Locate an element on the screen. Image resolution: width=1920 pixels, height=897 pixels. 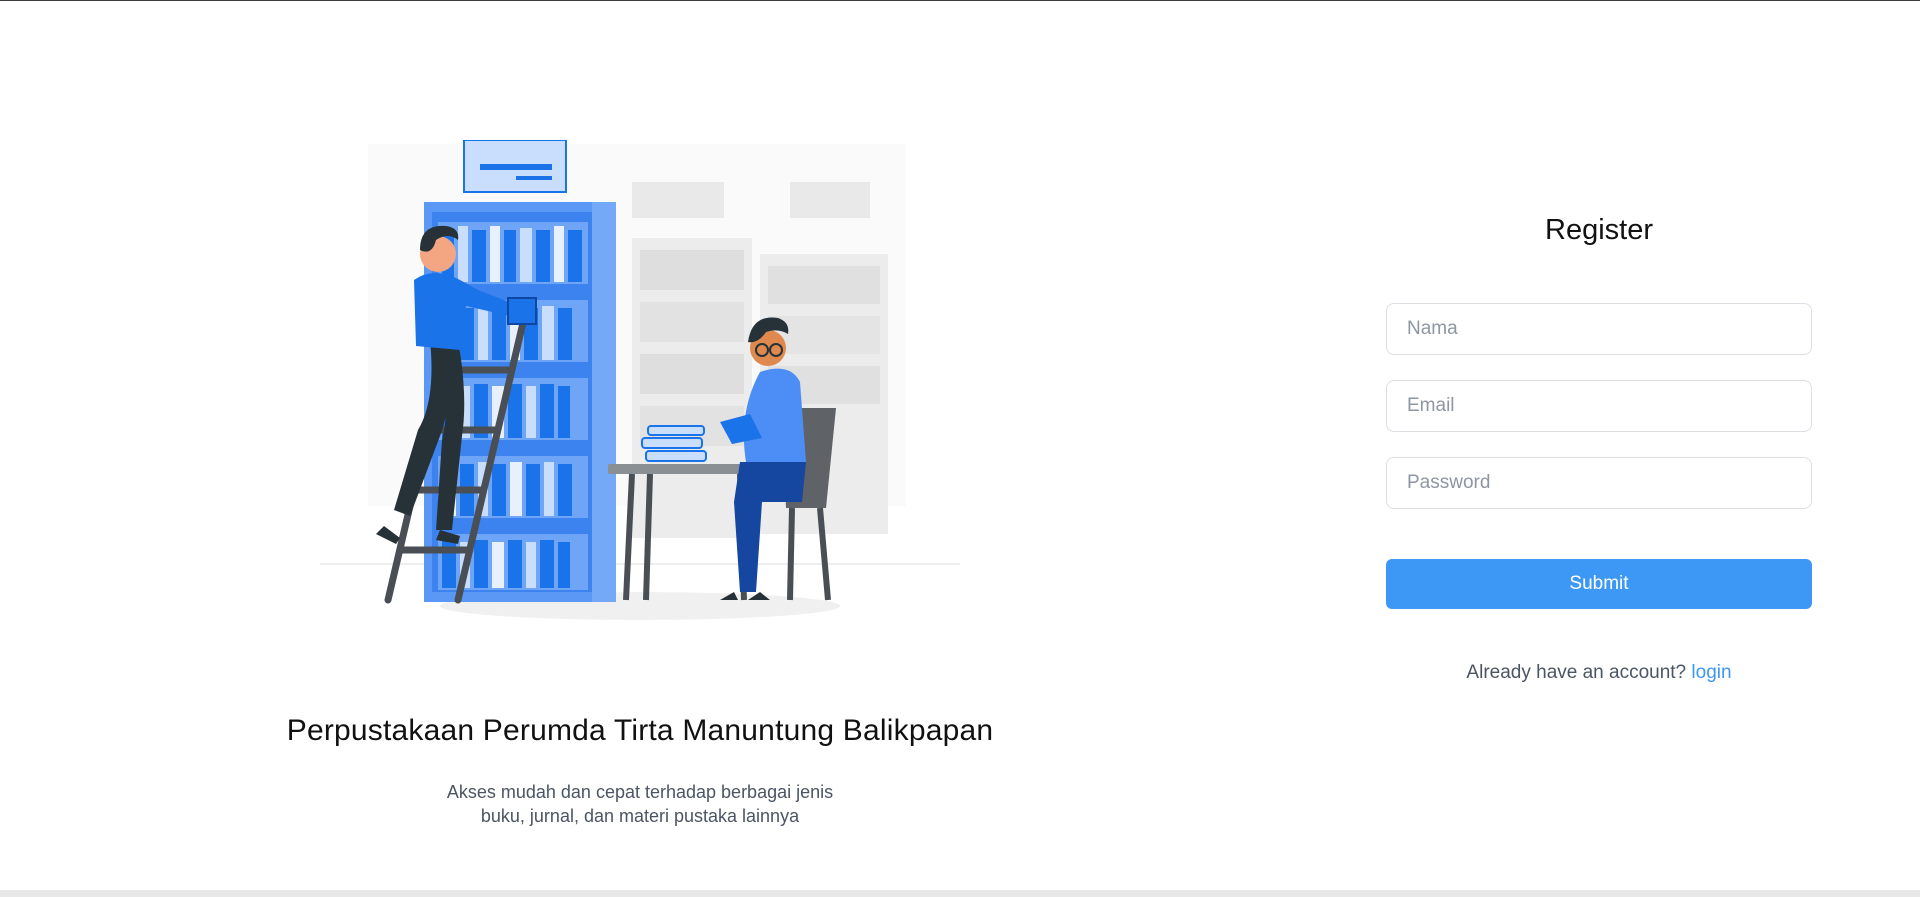
login-prompt-text: Already have an account? is located at coordinates (1576, 672).